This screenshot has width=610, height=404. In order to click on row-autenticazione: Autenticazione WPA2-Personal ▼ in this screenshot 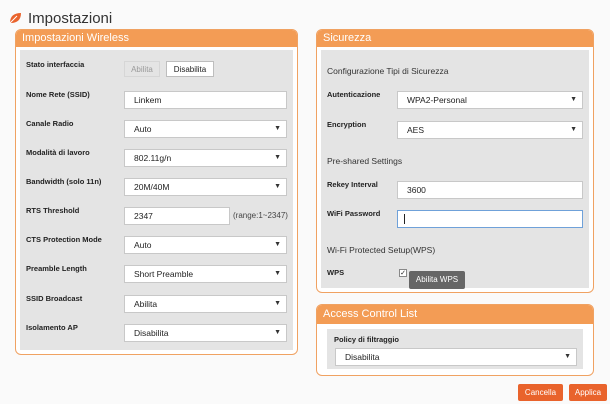, I will do `click(455, 99)`.